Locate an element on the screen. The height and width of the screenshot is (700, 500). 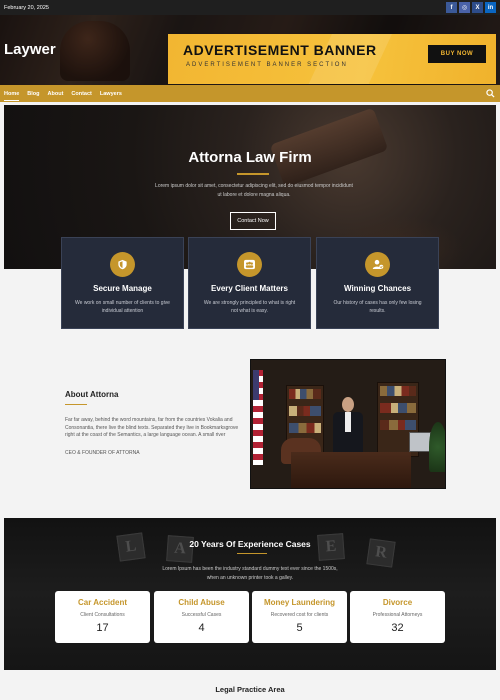
hero-title: Attorna Law Firm is located at coordinates (250, 157).